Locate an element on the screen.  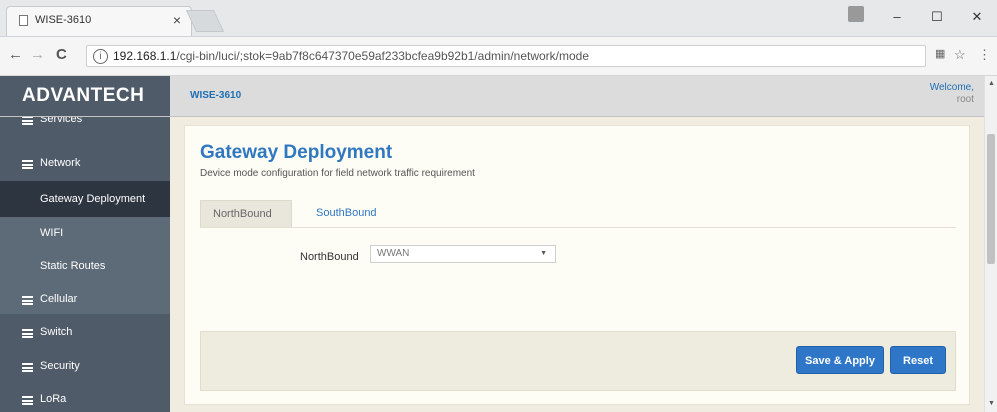
logo-box: ADVANTECH is located at coordinates (85, 96).